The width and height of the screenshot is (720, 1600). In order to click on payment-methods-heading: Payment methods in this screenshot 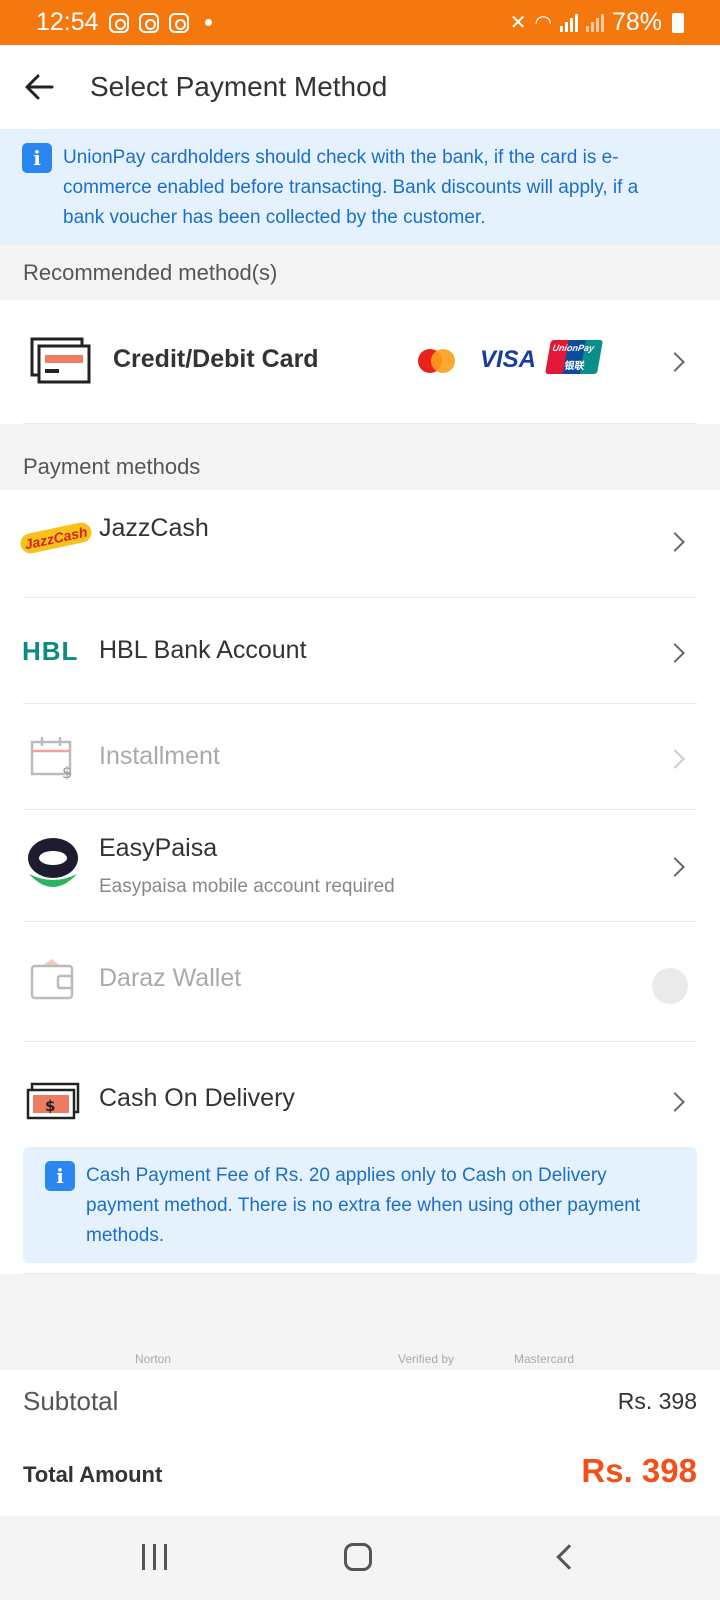, I will do `click(112, 466)`.